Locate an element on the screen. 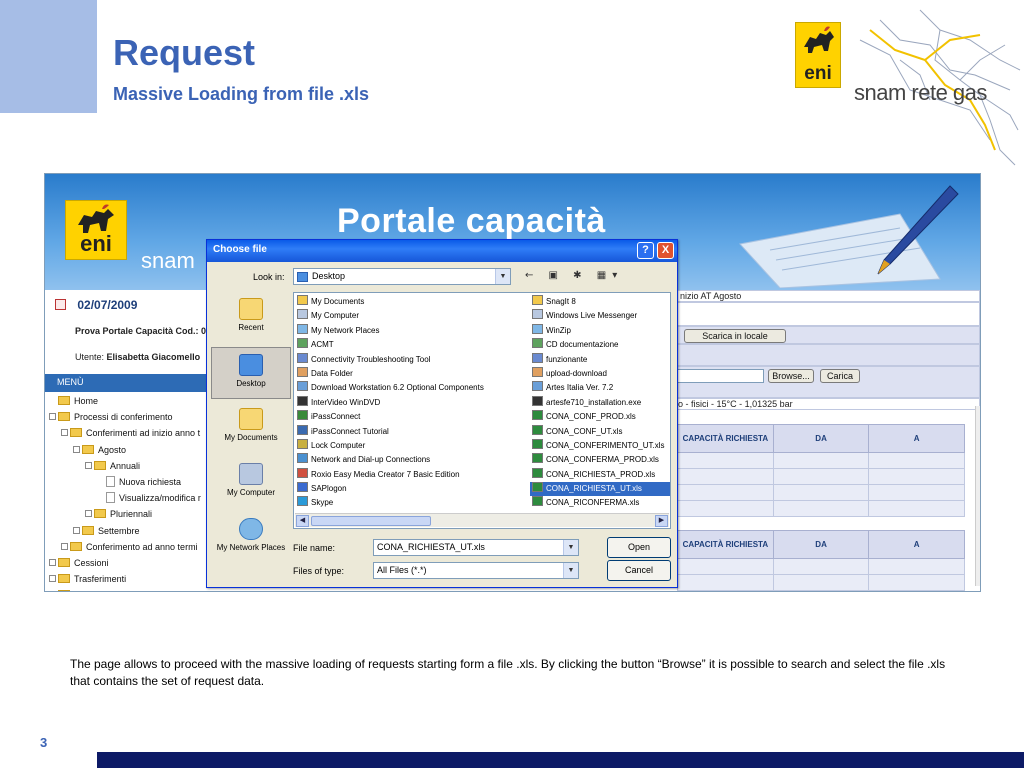  place-my-computer: My Computer is located at coordinates (251, 483).